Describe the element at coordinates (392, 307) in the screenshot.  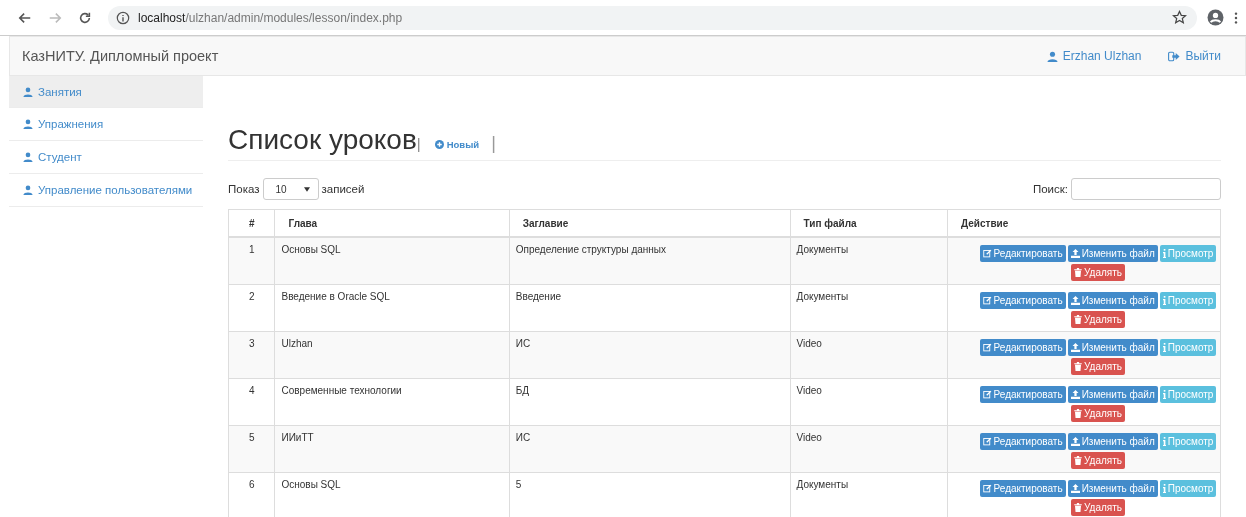
I see `table-cell: Введение в Oracle SQL` at that location.